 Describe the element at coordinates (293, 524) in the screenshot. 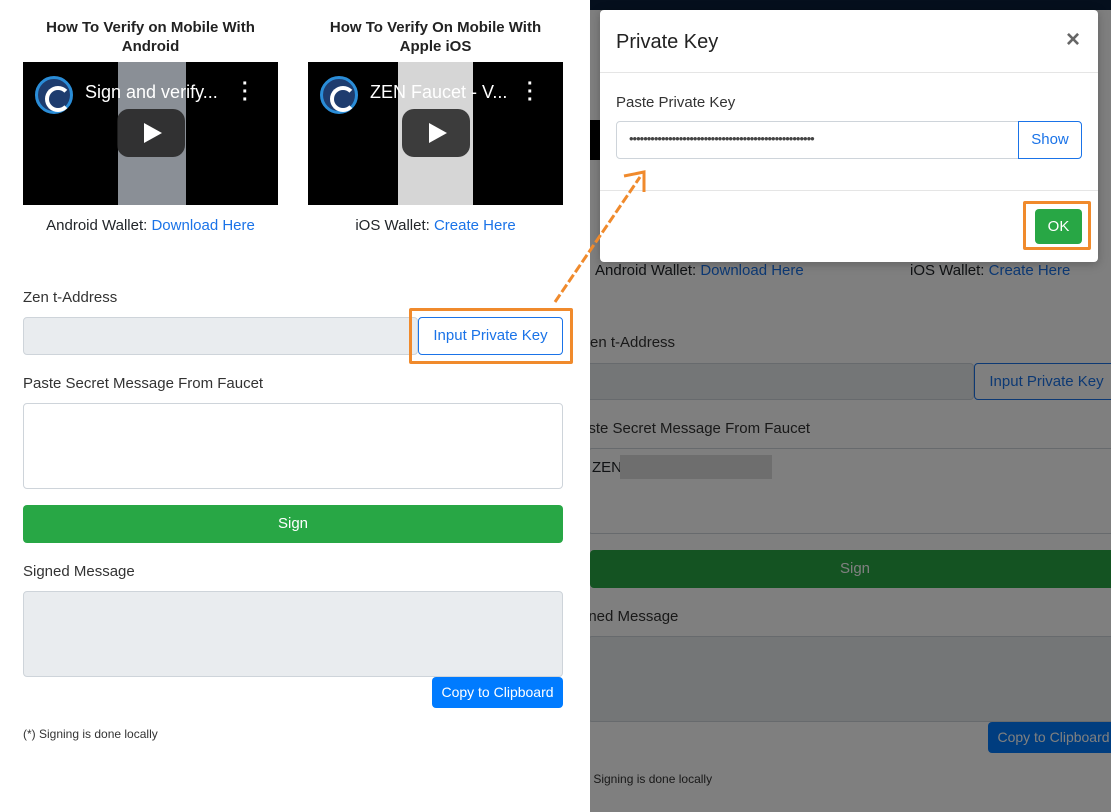

I see `sign-button: Sign` at that location.